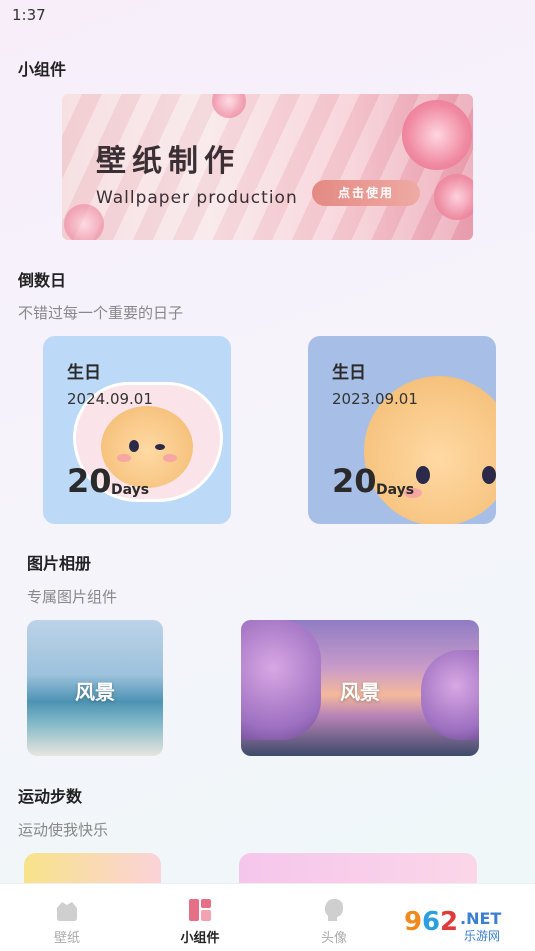 Image resolution: width=535 pixels, height=951 pixels. Describe the element at coordinates (375, 399) in the screenshot. I see `countdown-date: 2023.09.01` at that location.